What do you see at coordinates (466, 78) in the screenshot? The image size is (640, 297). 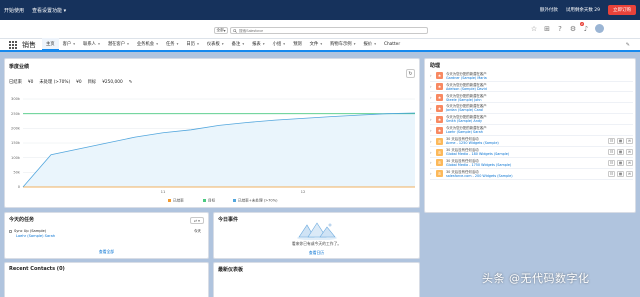 I see `assistant-item-link: Gardner (Sample) Maria` at bounding box center [466, 78].